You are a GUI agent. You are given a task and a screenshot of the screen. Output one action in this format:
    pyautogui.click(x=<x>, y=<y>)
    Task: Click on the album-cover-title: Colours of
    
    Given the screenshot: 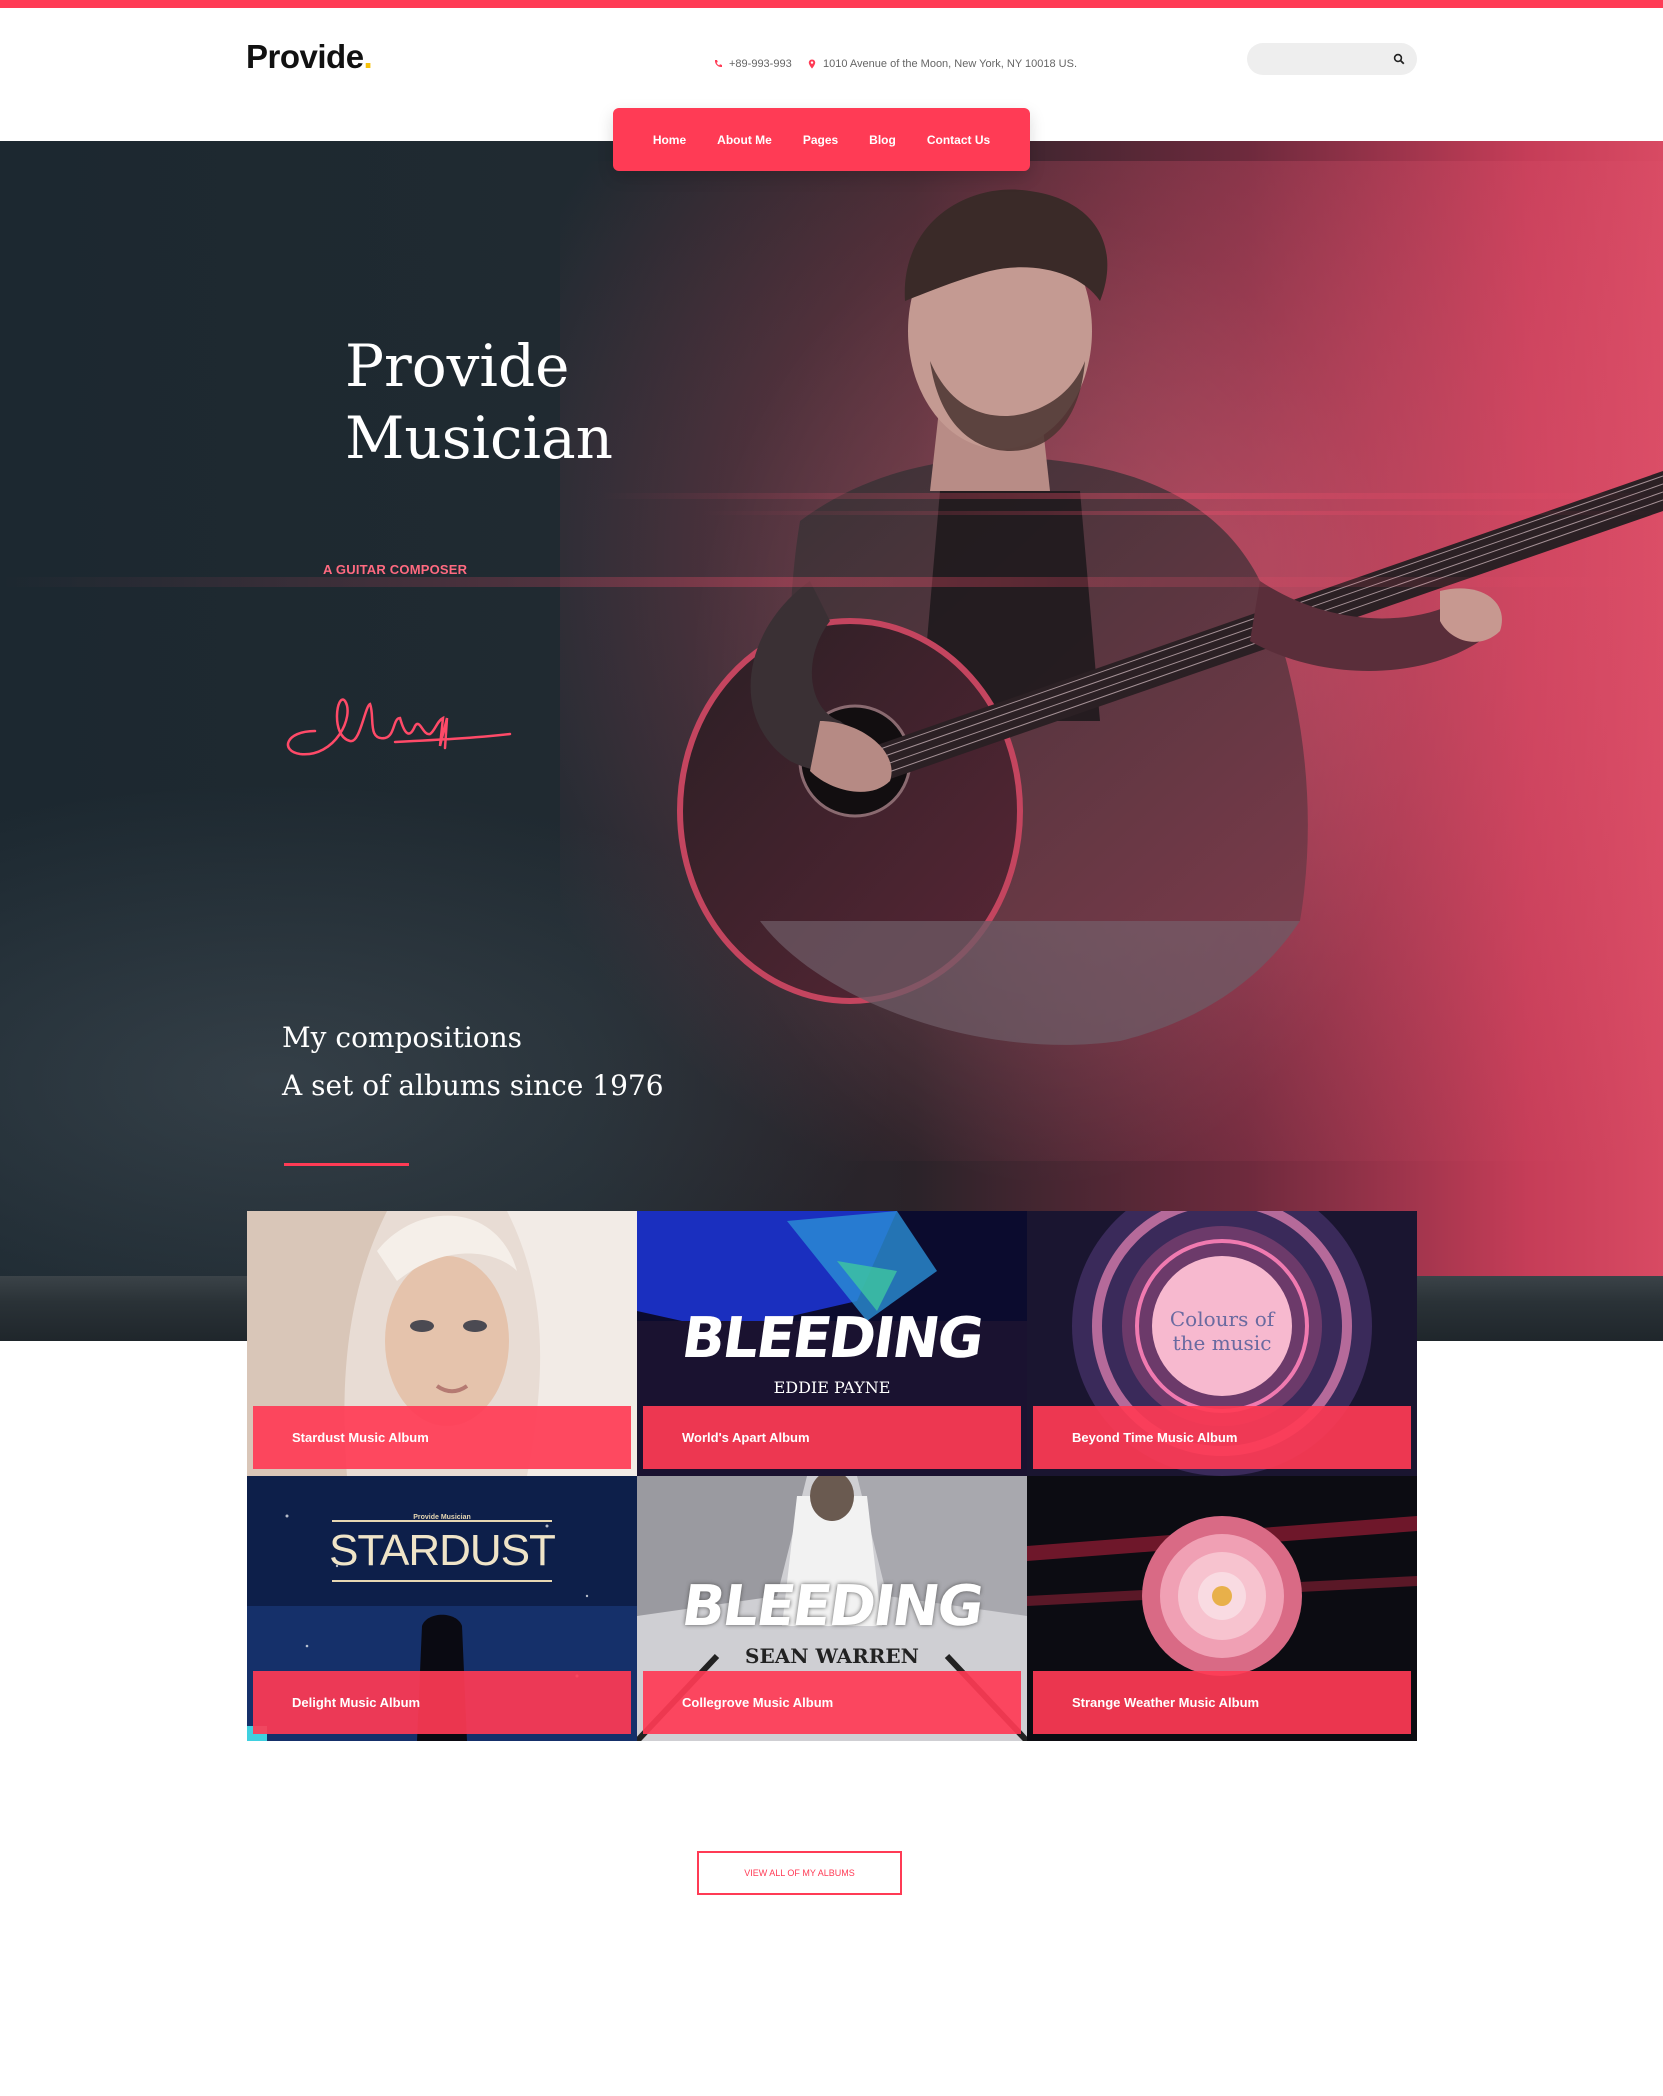 What is the action you would take?
    pyautogui.click(x=1222, y=1319)
    